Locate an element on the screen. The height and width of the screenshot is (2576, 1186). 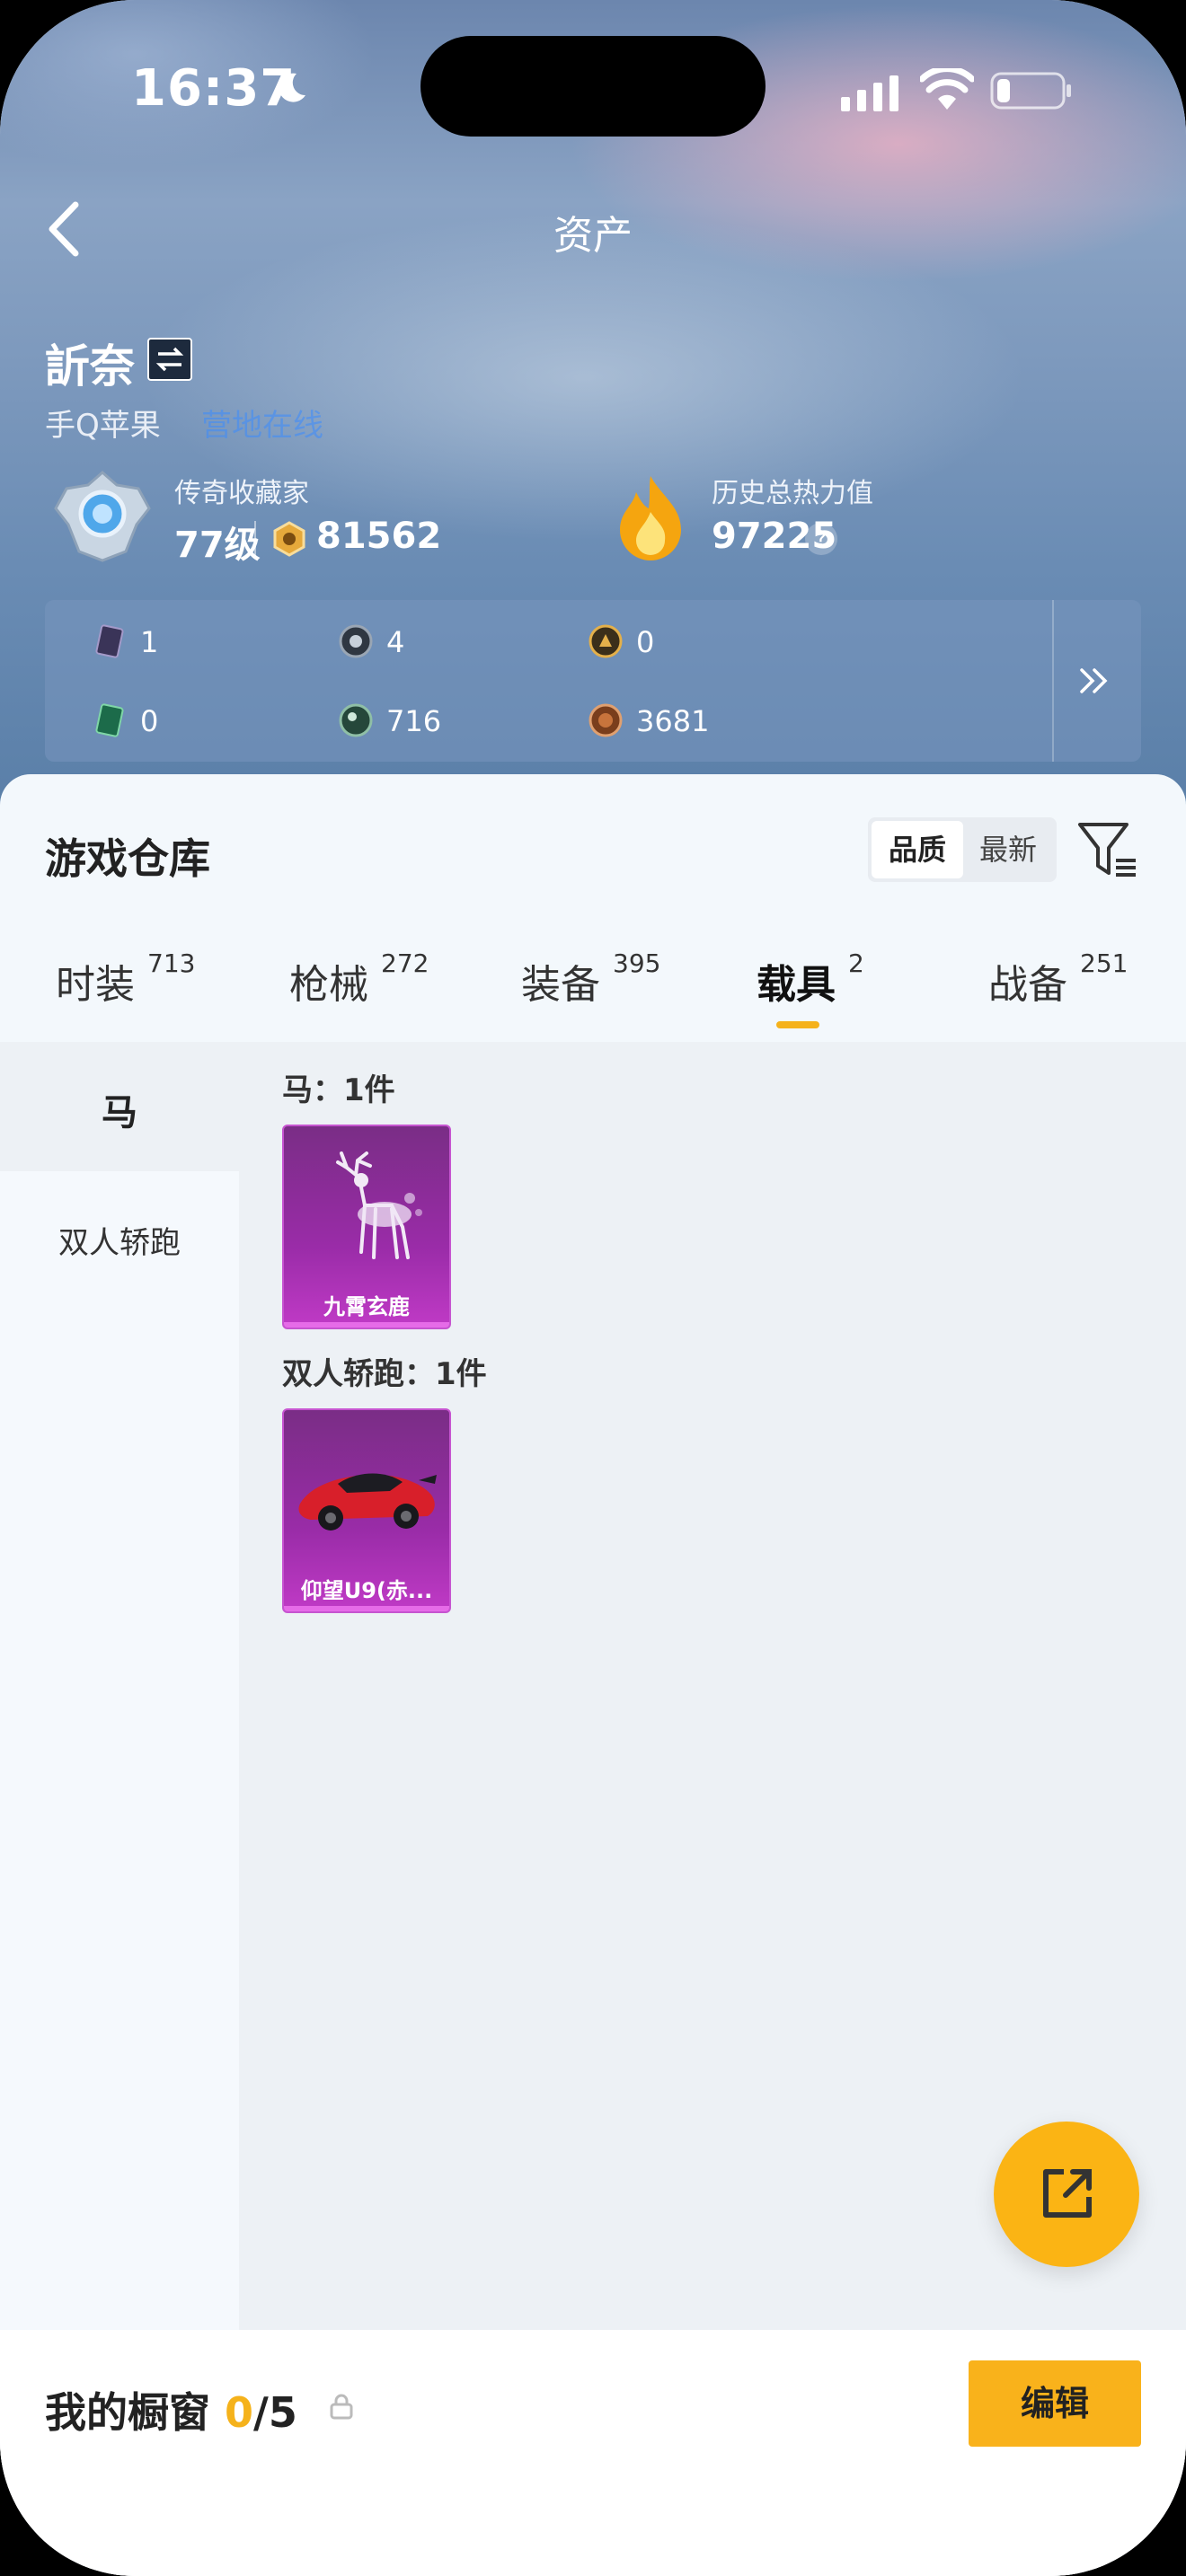
sort-toggle: 品质 最新 is located at coordinates (962, 849).